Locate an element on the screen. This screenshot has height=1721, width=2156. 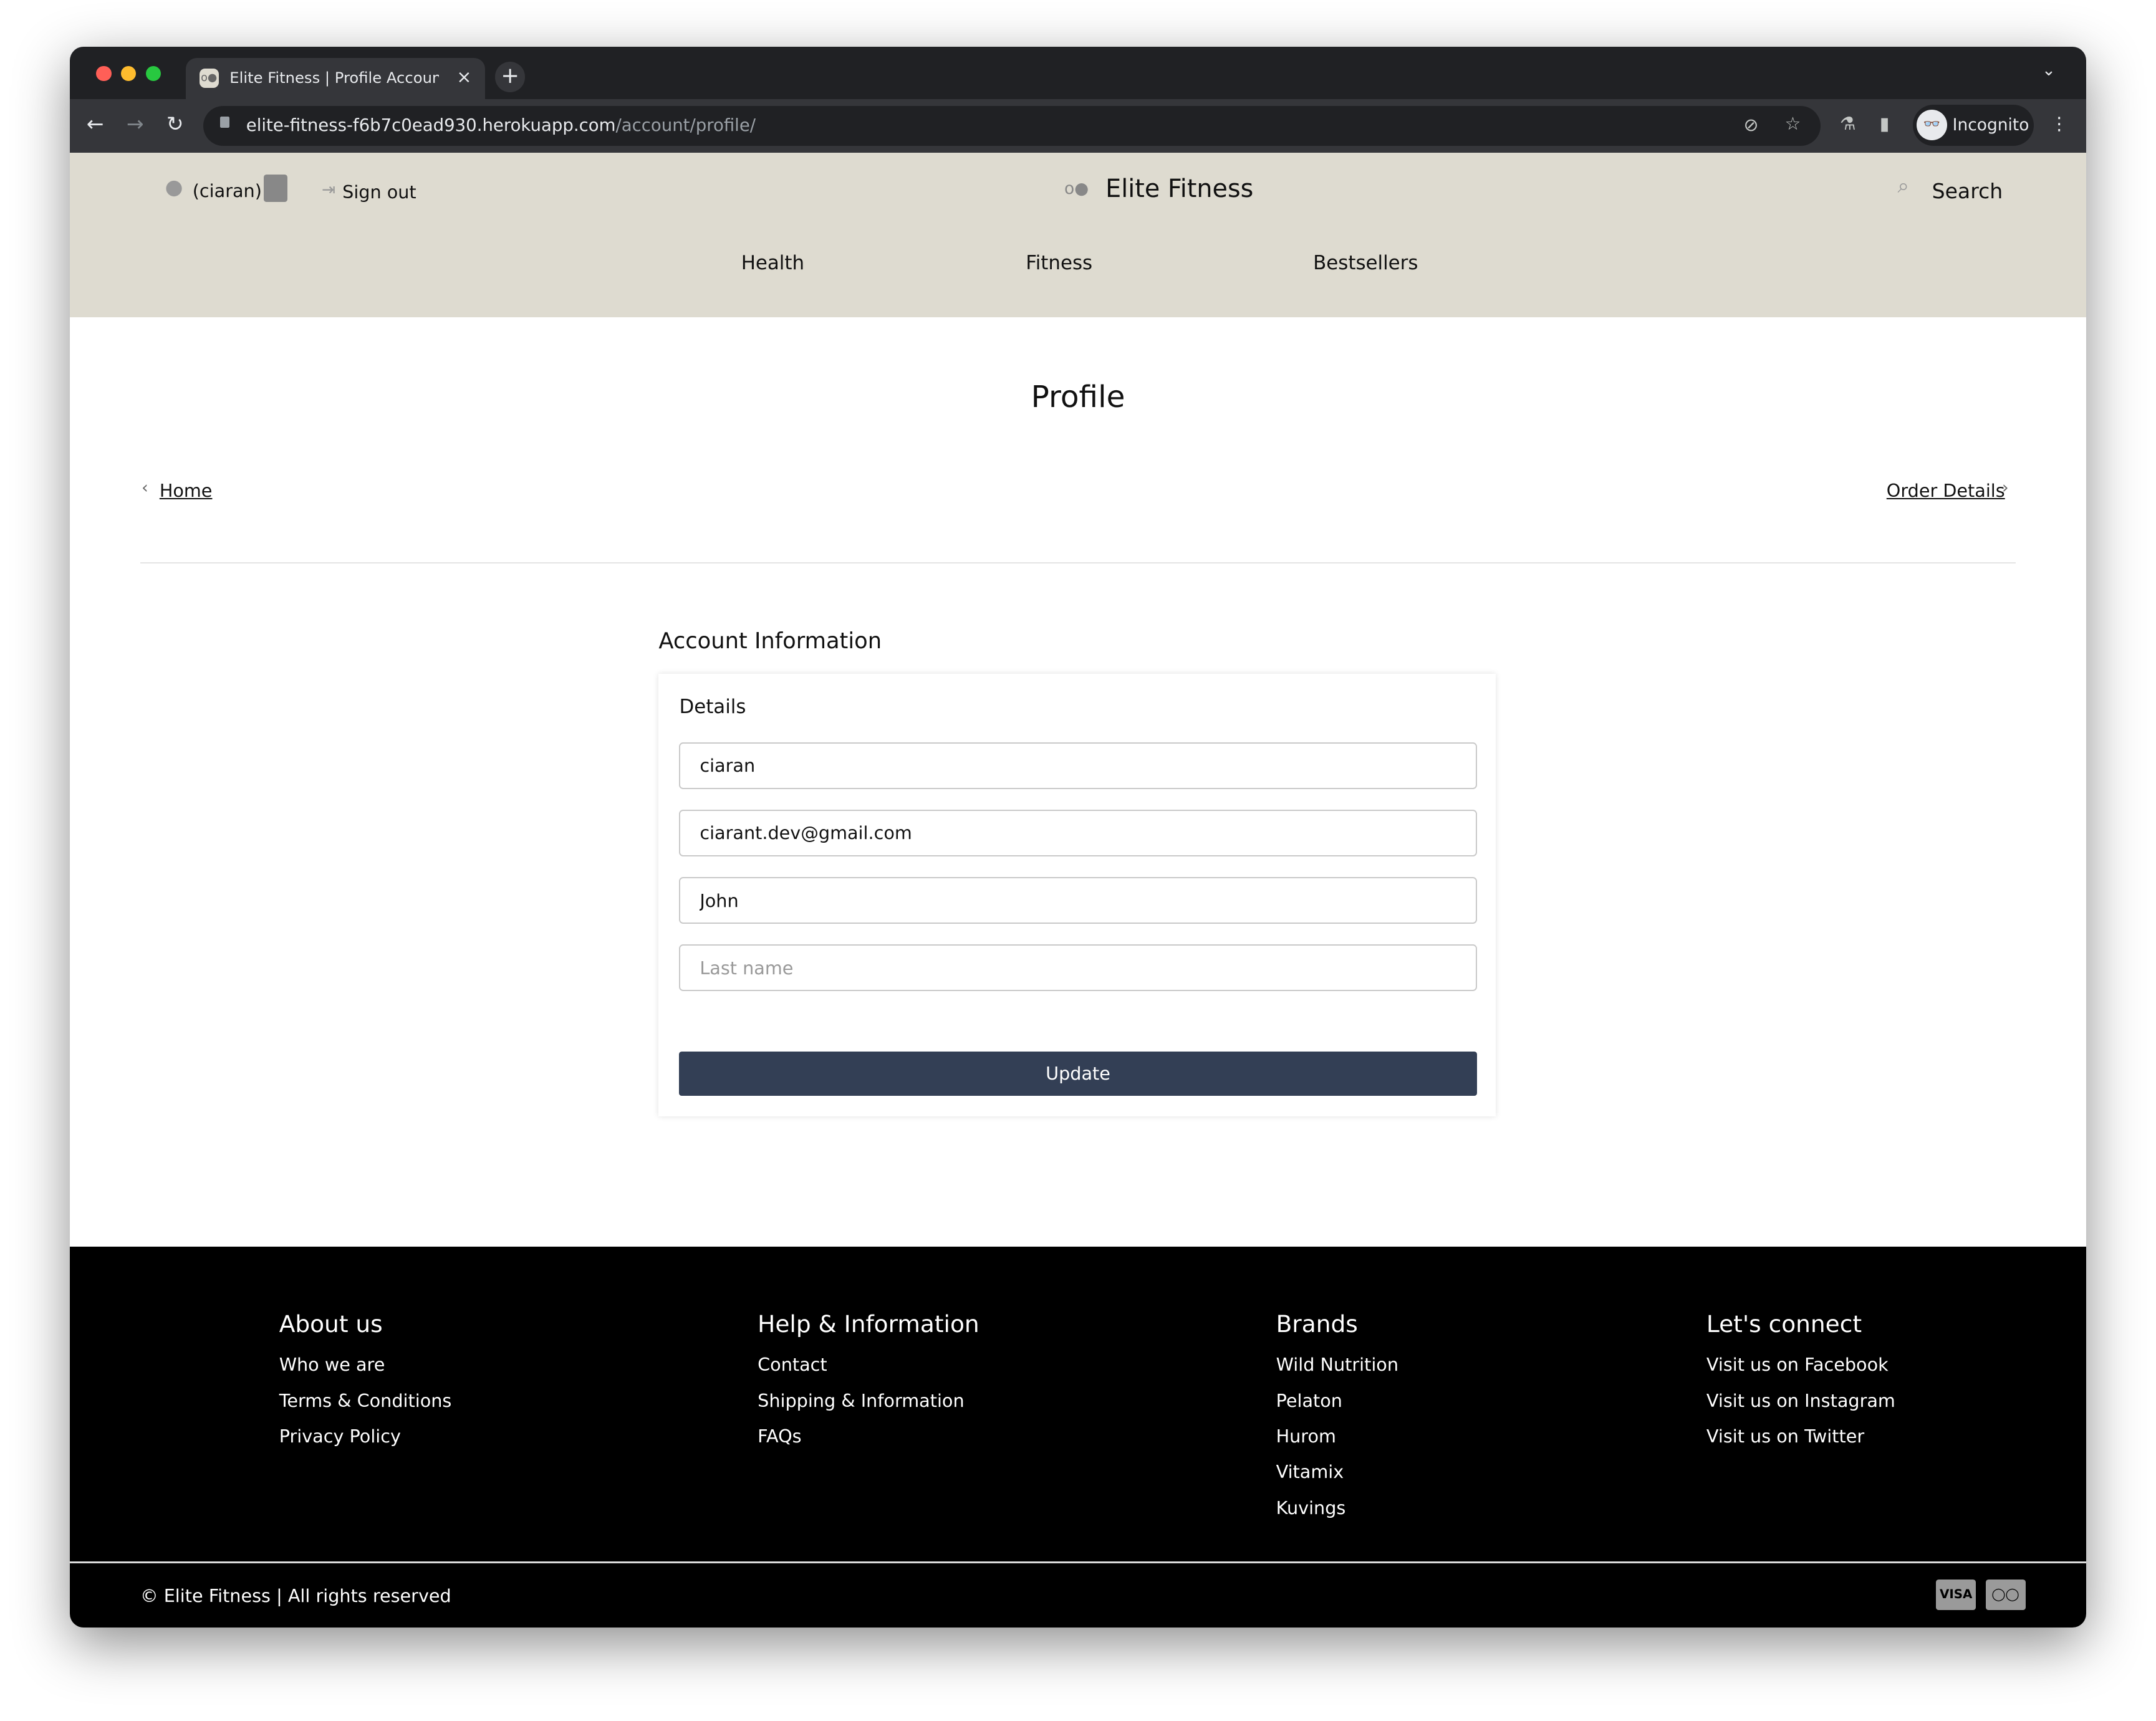
browser-tab: o● Elite Fitness | Profile Account i × is located at coordinates (335, 78).